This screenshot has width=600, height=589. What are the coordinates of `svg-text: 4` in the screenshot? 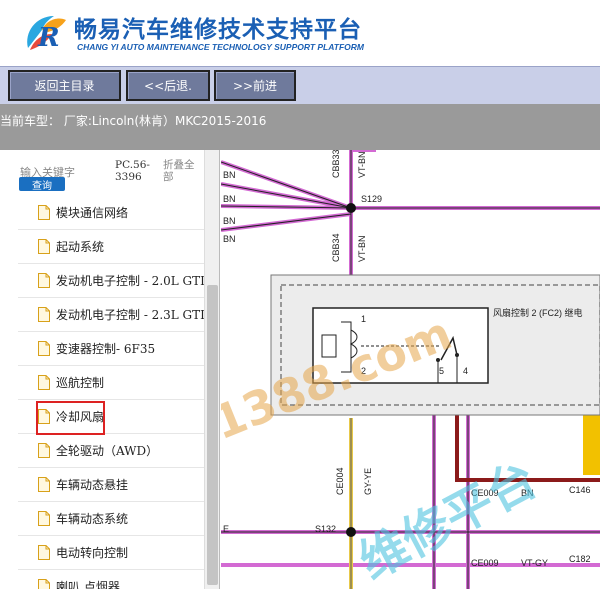 It's located at (465, 371).